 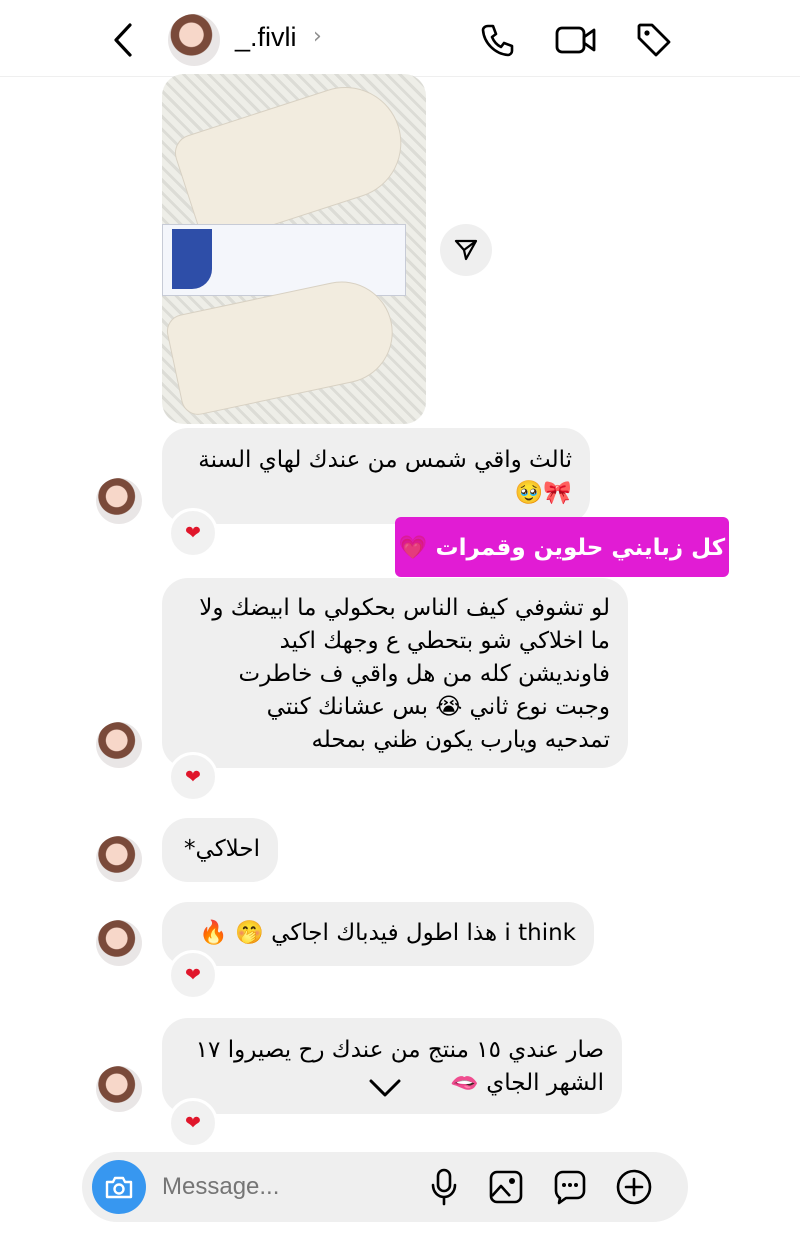 I want to click on call-button, so click(x=498, y=40).